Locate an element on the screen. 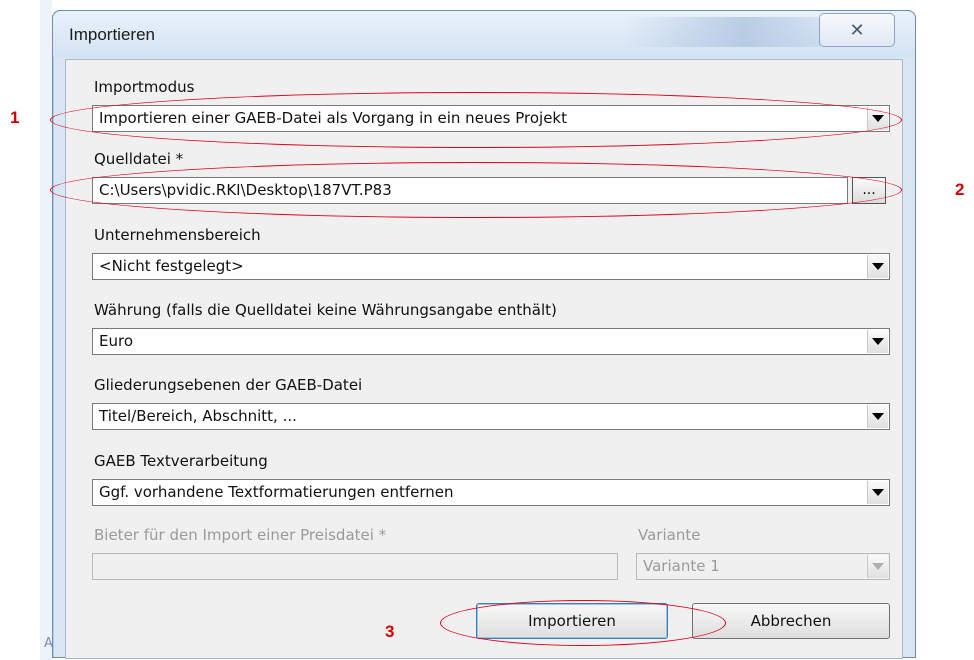 The width and height of the screenshot is (974, 660). annotation-marker-2: 2 is located at coordinates (960, 189).